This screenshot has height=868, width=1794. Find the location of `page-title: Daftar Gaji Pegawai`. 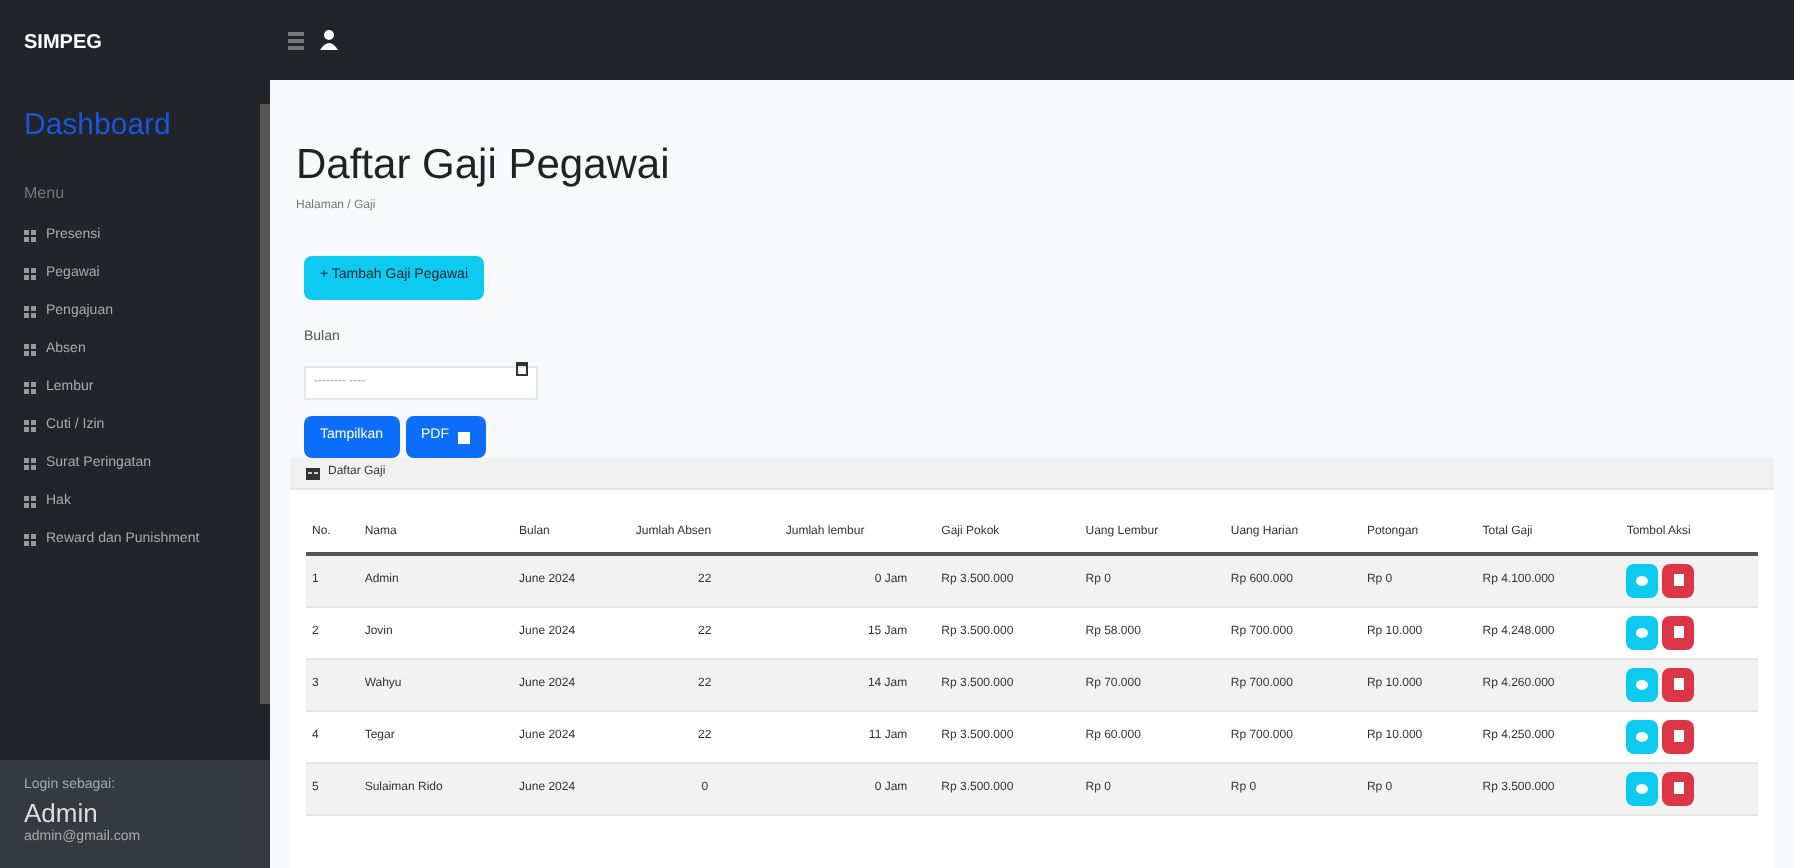

page-title: Daftar Gaji Pegawai is located at coordinates (484, 166).